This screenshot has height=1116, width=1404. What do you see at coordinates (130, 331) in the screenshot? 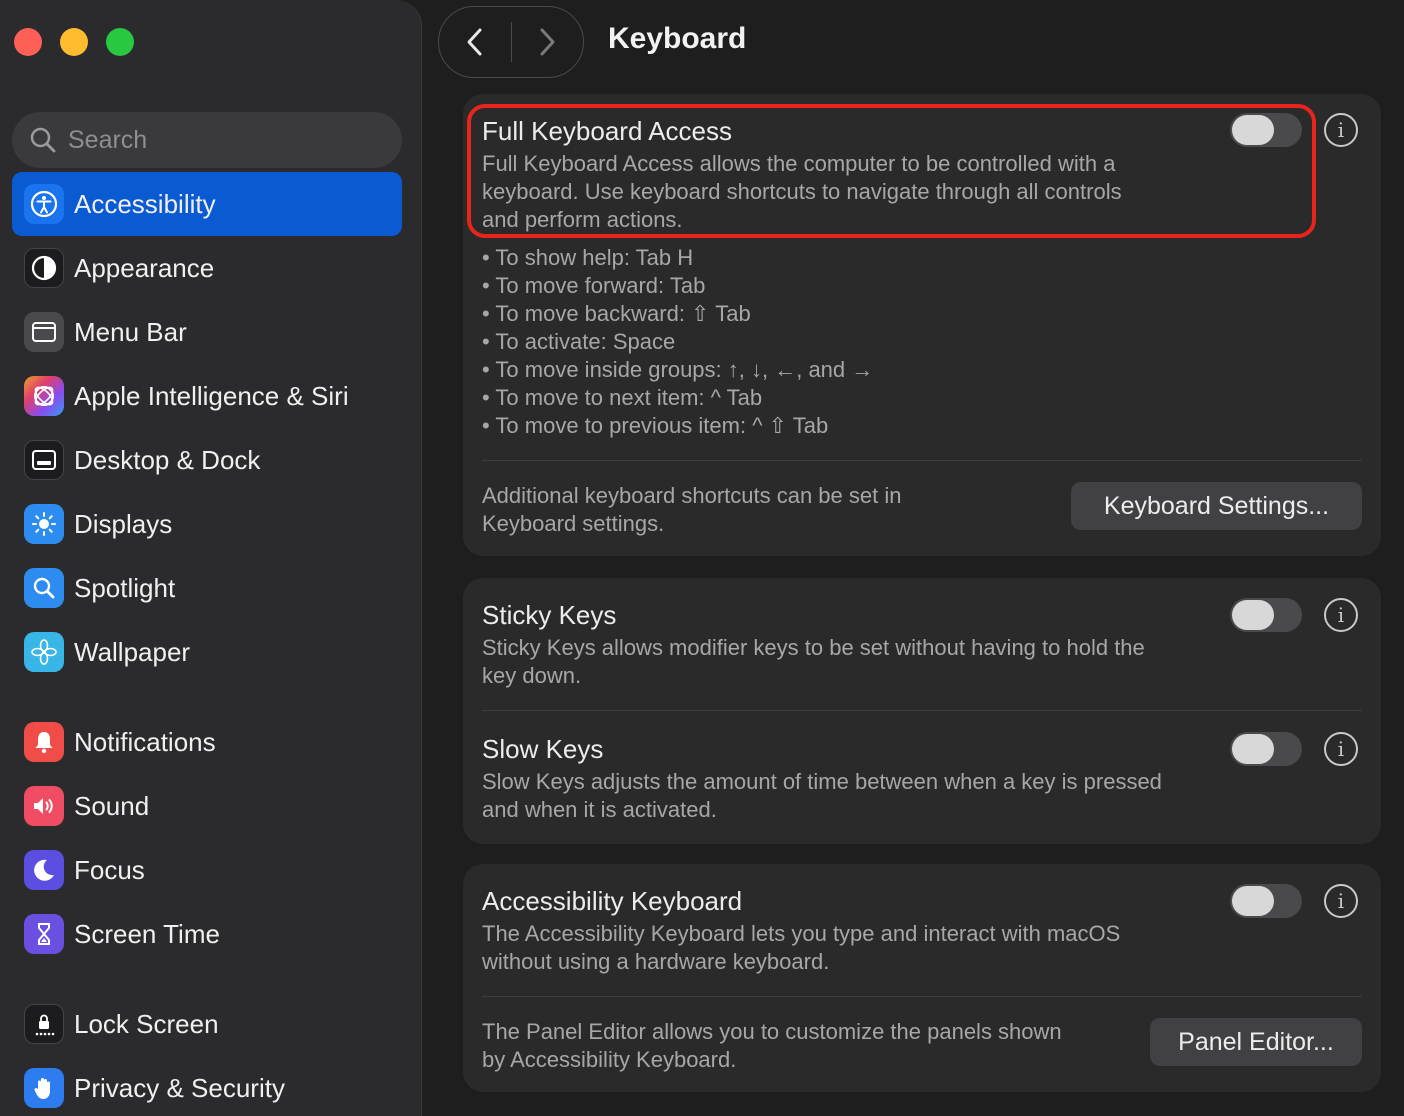
I see `sidebar-item-label: Menu Bar` at bounding box center [130, 331].